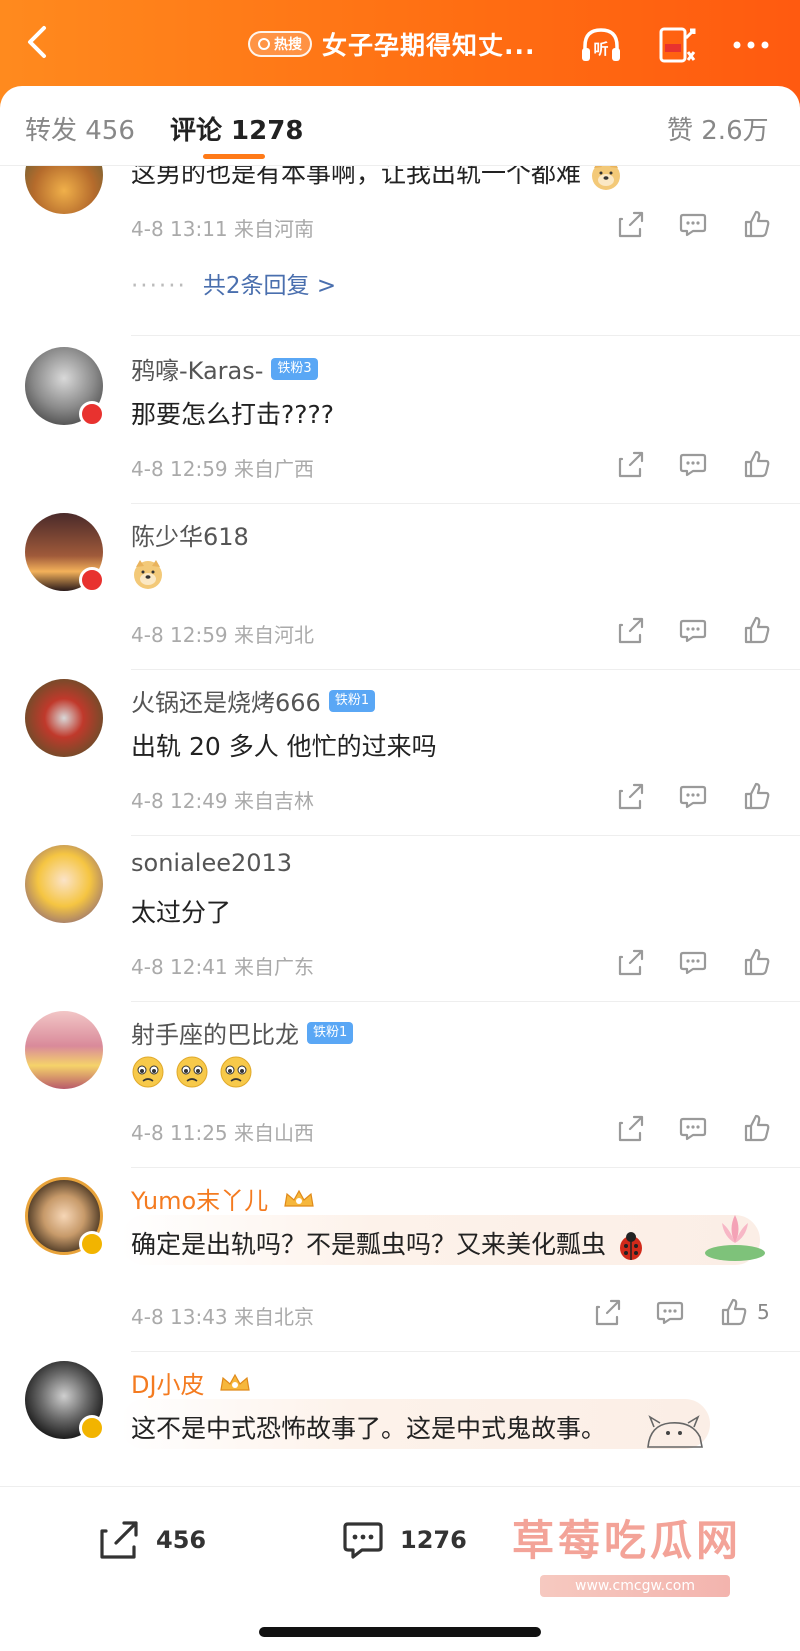  What do you see at coordinates (433, 1540) in the screenshot?
I see `comment-count: 1276` at bounding box center [433, 1540].